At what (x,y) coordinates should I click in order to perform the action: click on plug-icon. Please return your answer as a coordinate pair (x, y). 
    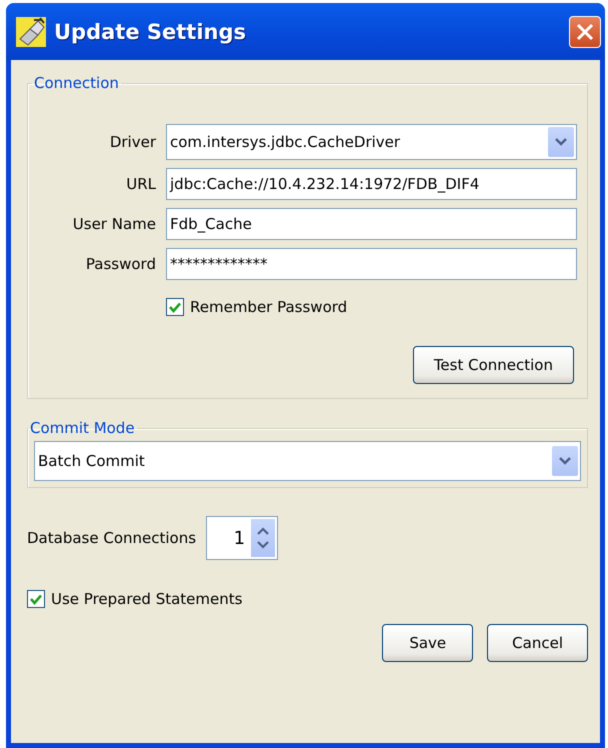
    Looking at the image, I should click on (31, 31).